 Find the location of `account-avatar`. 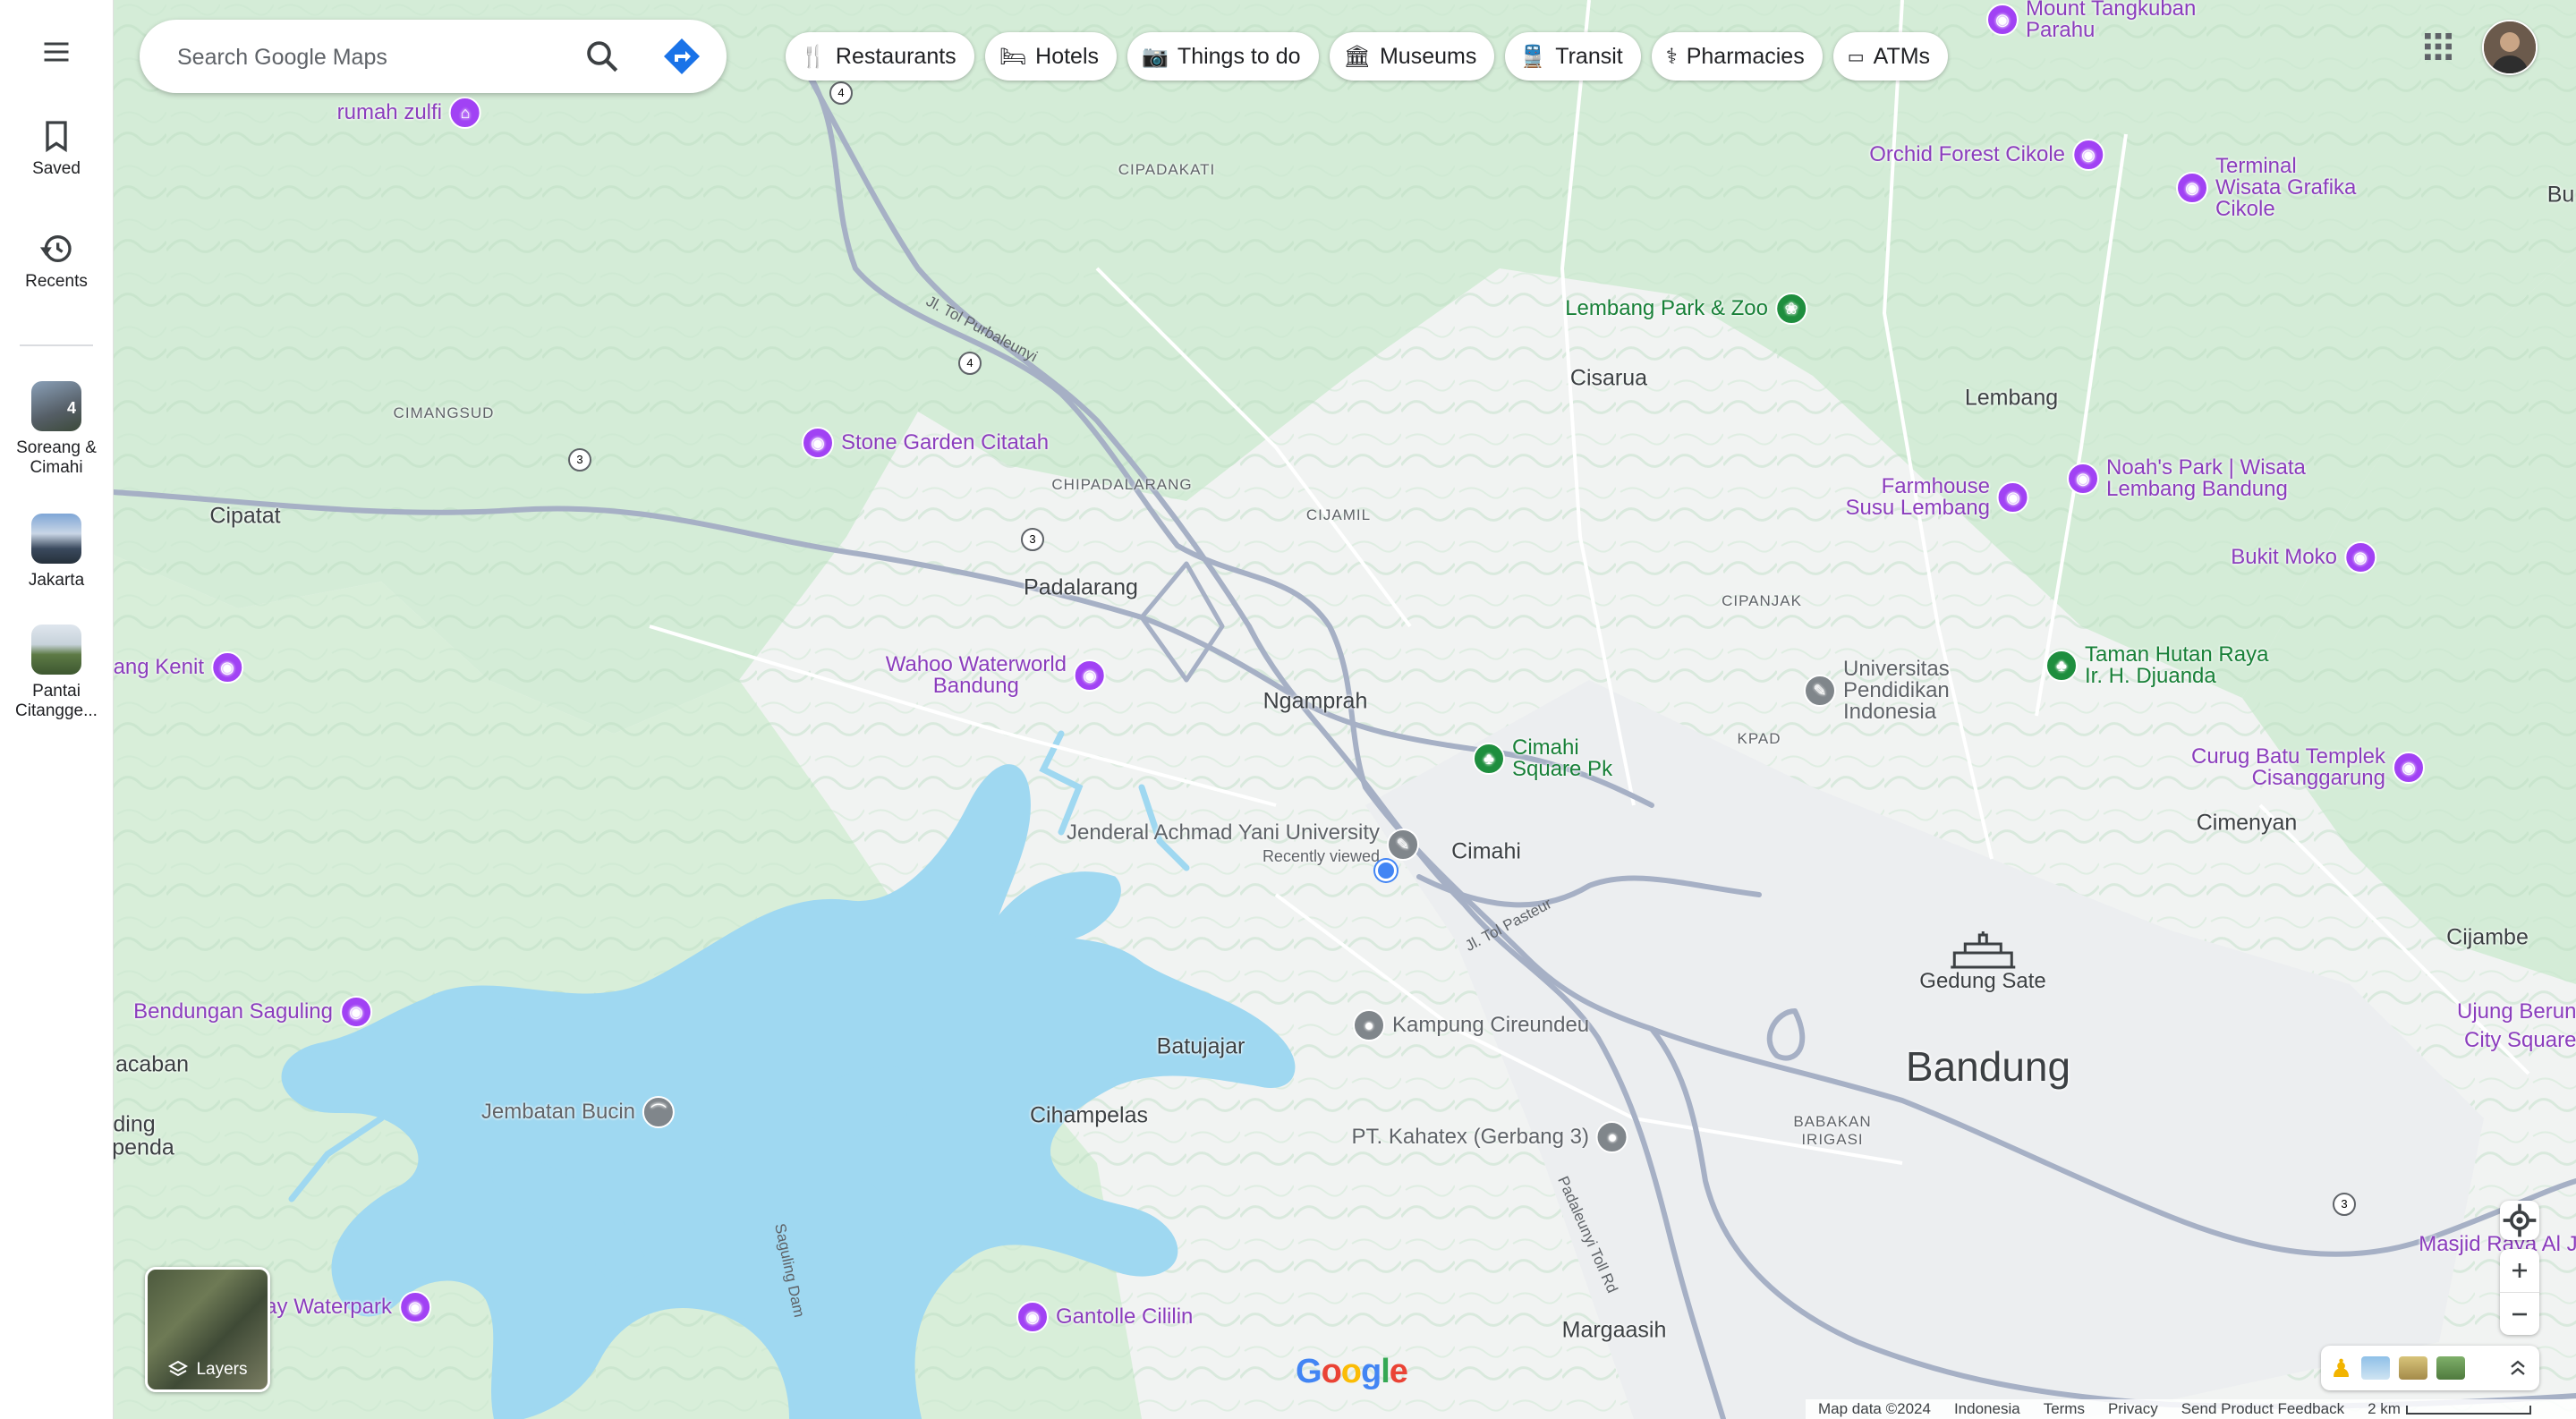

account-avatar is located at coordinates (2510, 47).